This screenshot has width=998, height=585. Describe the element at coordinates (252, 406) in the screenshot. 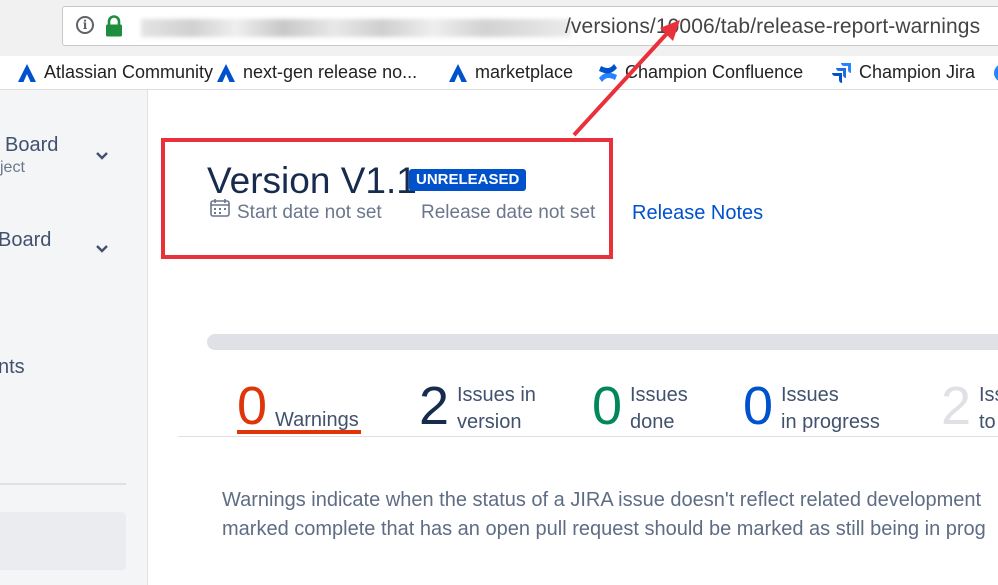

I see `warnings-count: 0` at that location.